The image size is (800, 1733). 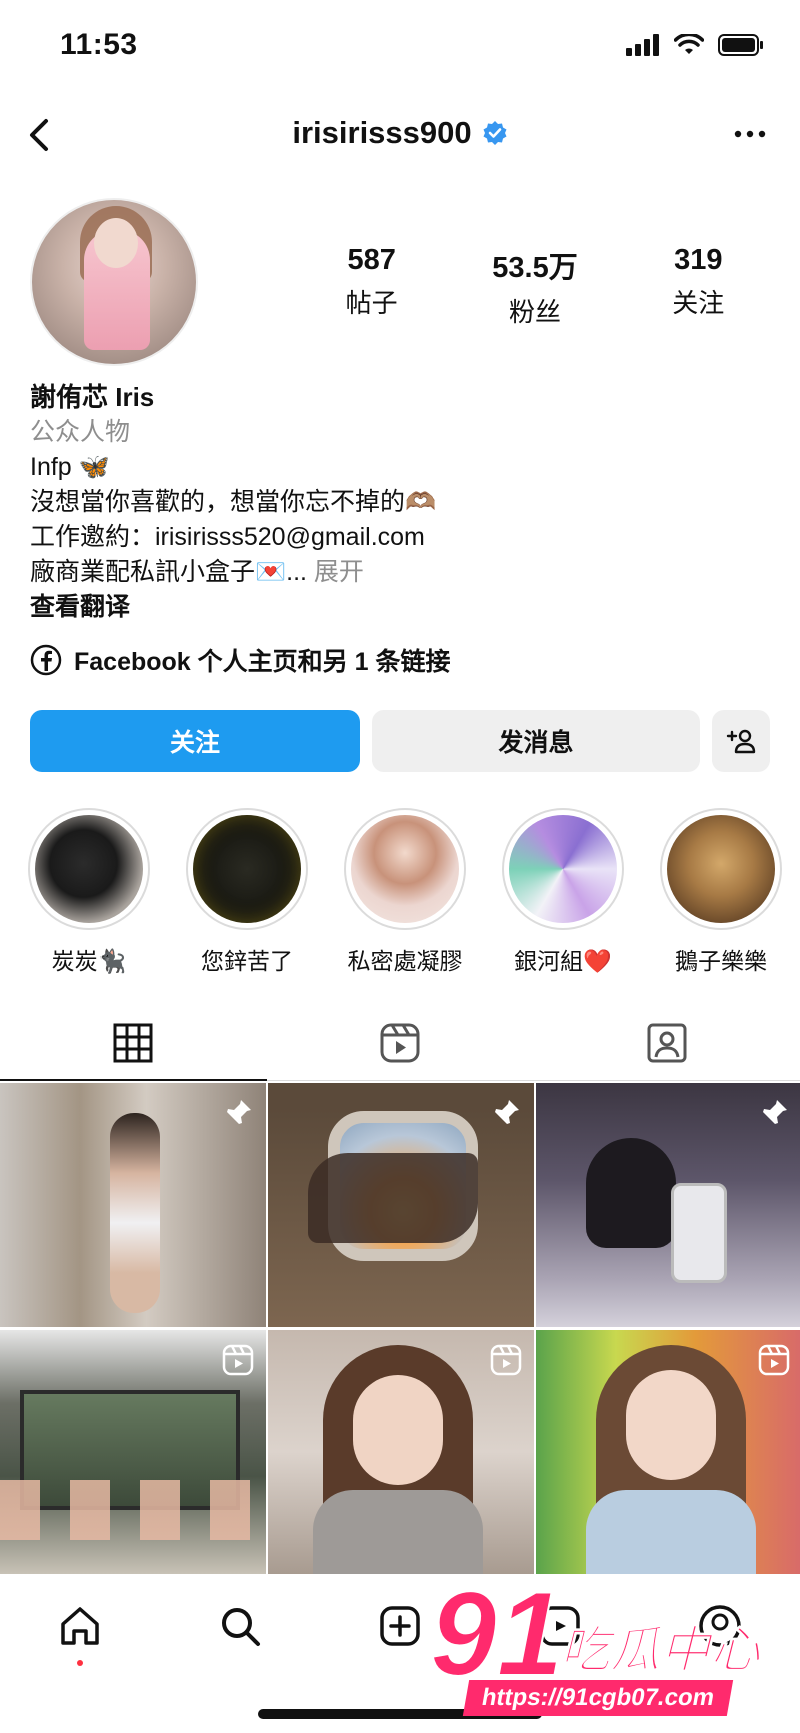 I want to click on message-button: 发消息, so click(x=536, y=741).